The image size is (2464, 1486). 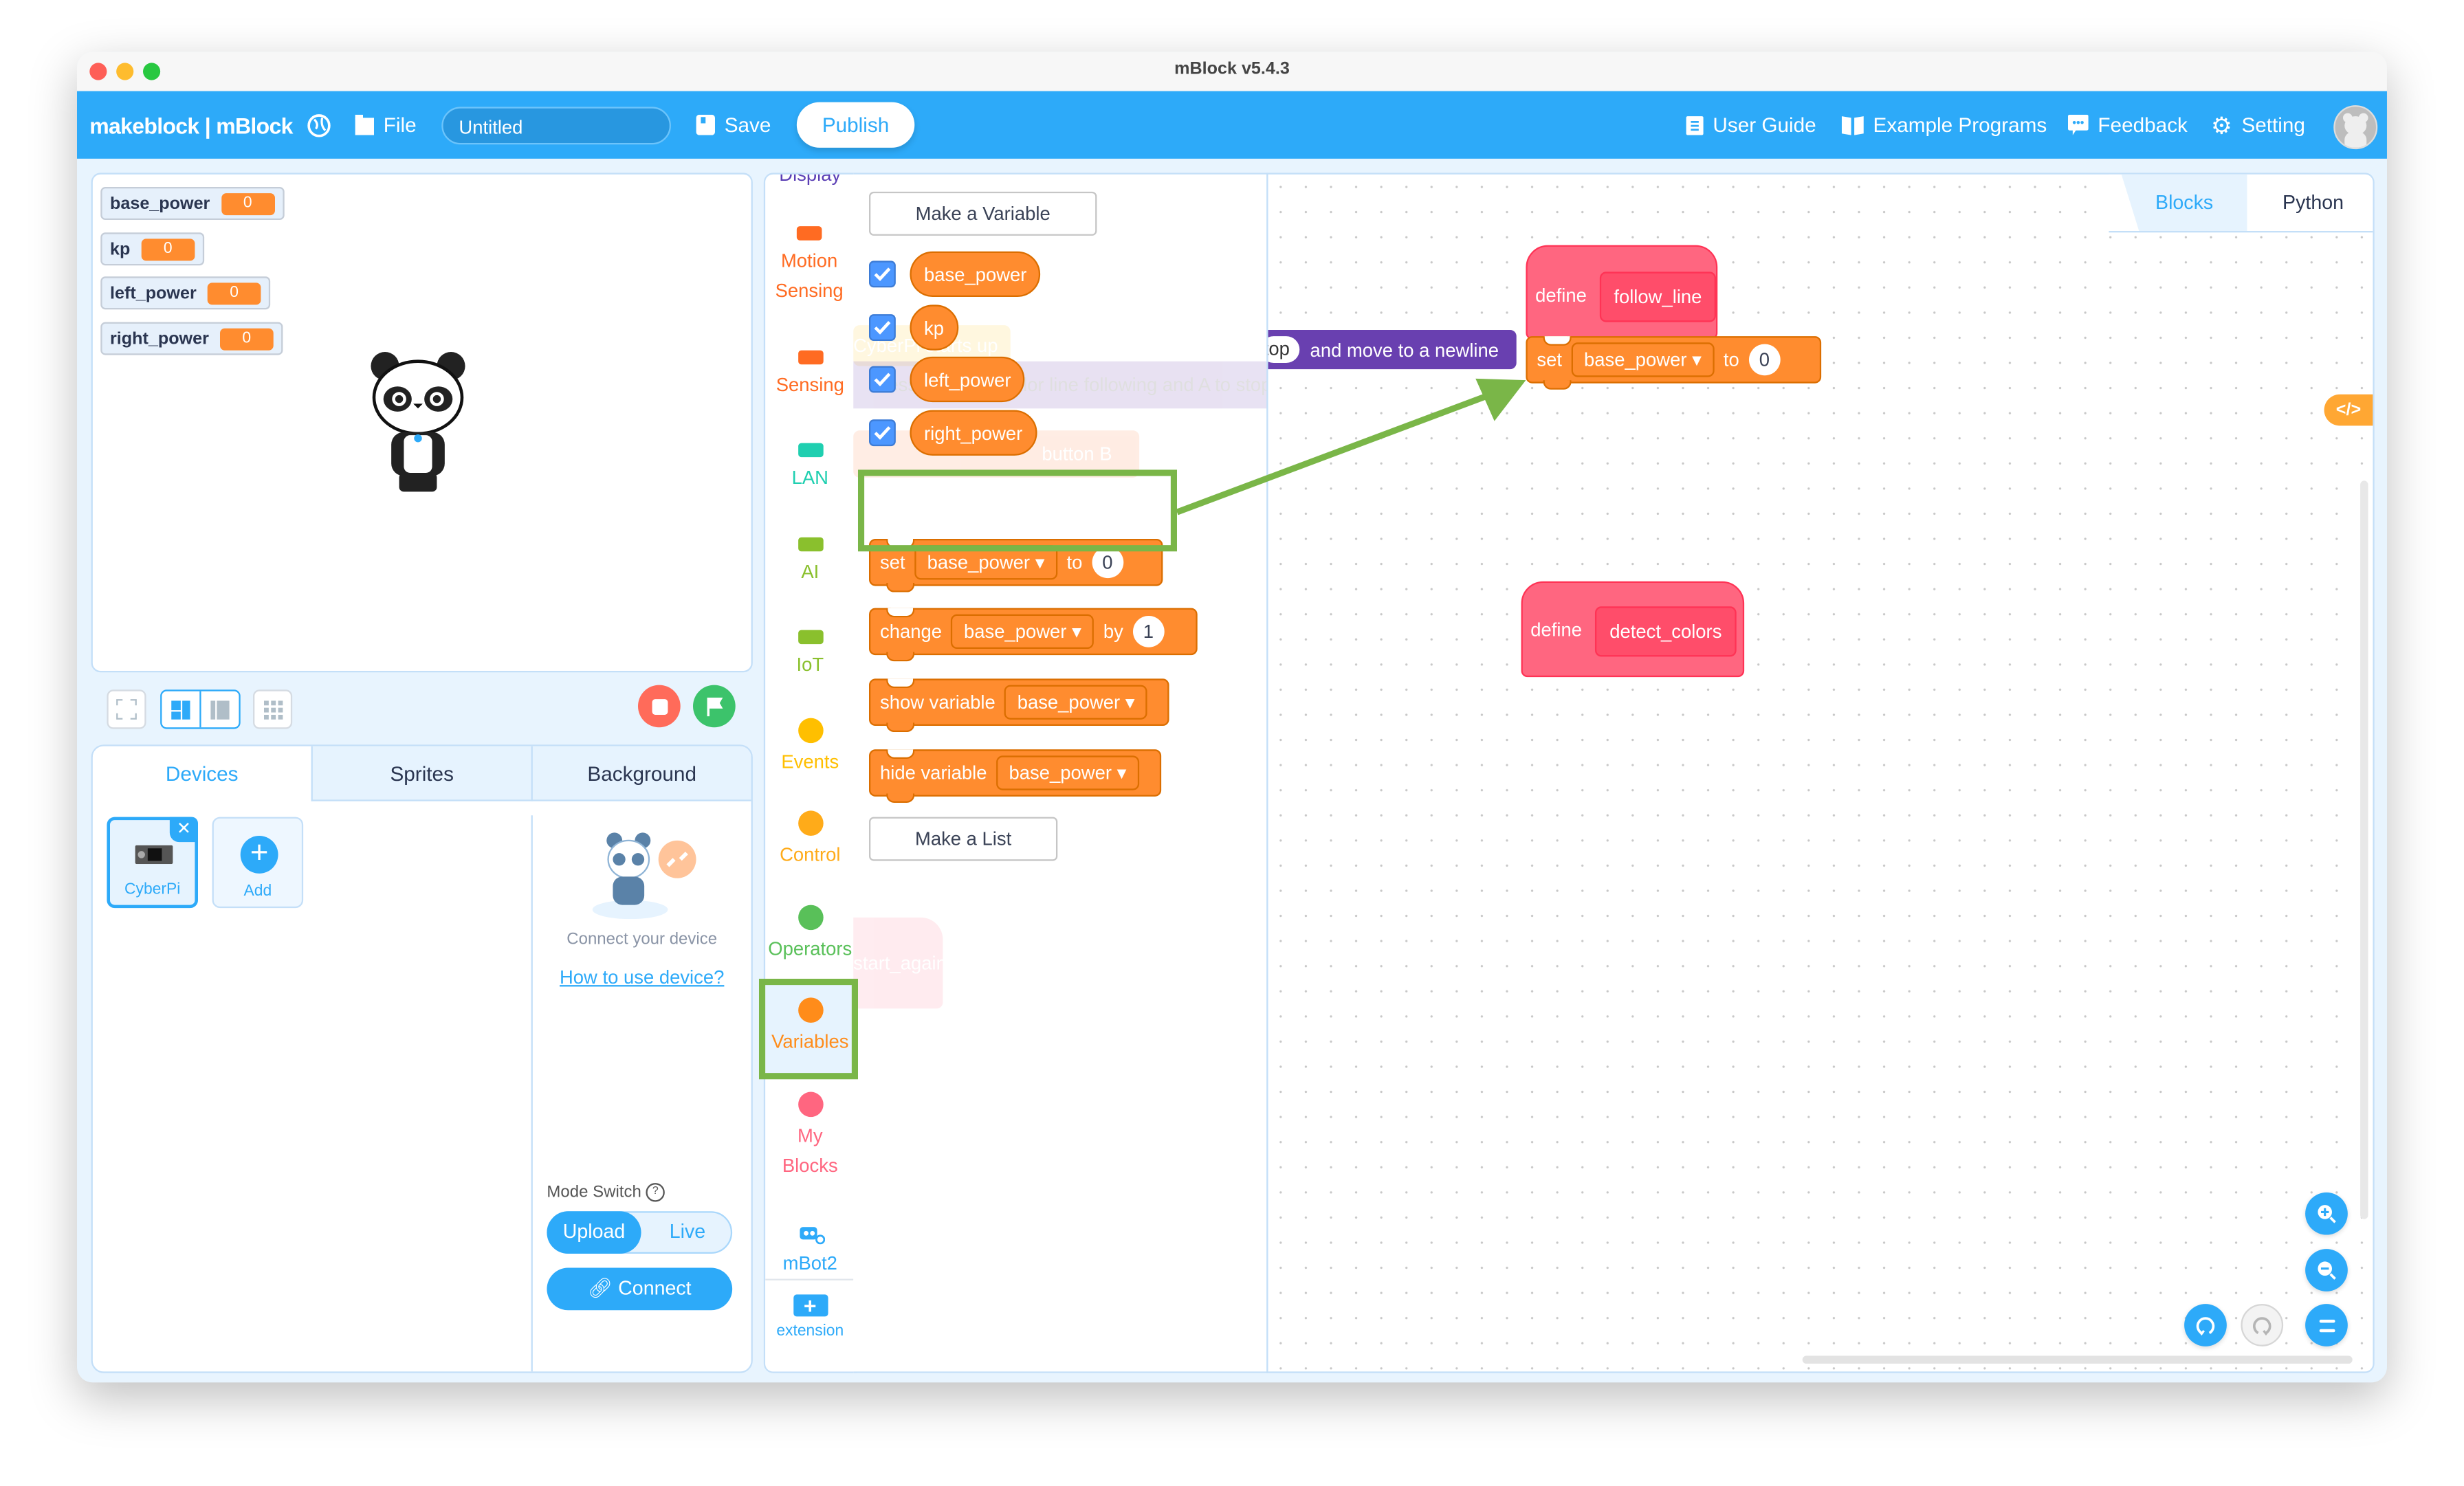 What do you see at coordinates (1351, 446) in the screenshot?
I see `annotation-arrow` at bounding box center [1351, 446].